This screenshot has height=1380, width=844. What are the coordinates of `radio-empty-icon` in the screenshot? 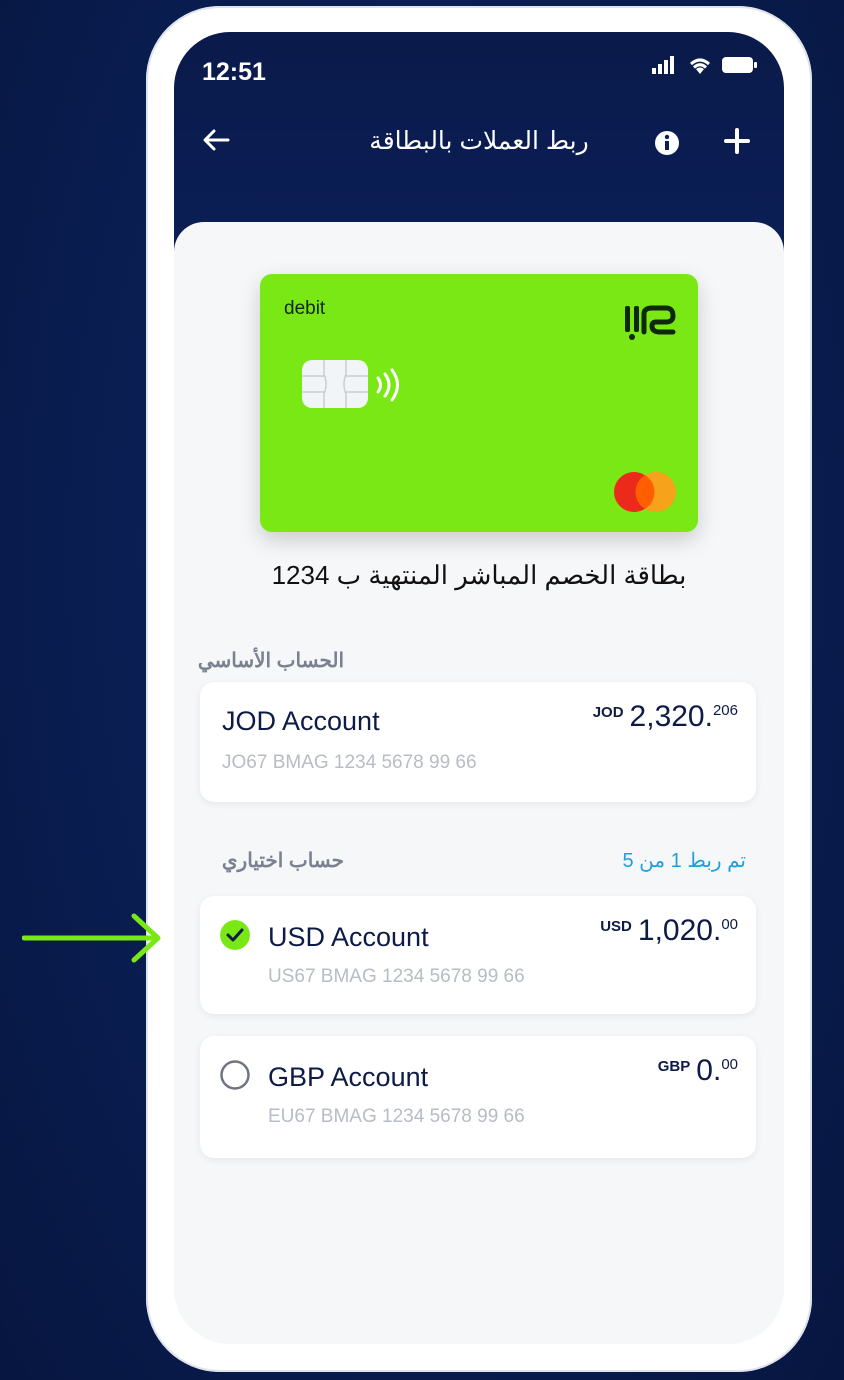 It's located at (235, 1075).